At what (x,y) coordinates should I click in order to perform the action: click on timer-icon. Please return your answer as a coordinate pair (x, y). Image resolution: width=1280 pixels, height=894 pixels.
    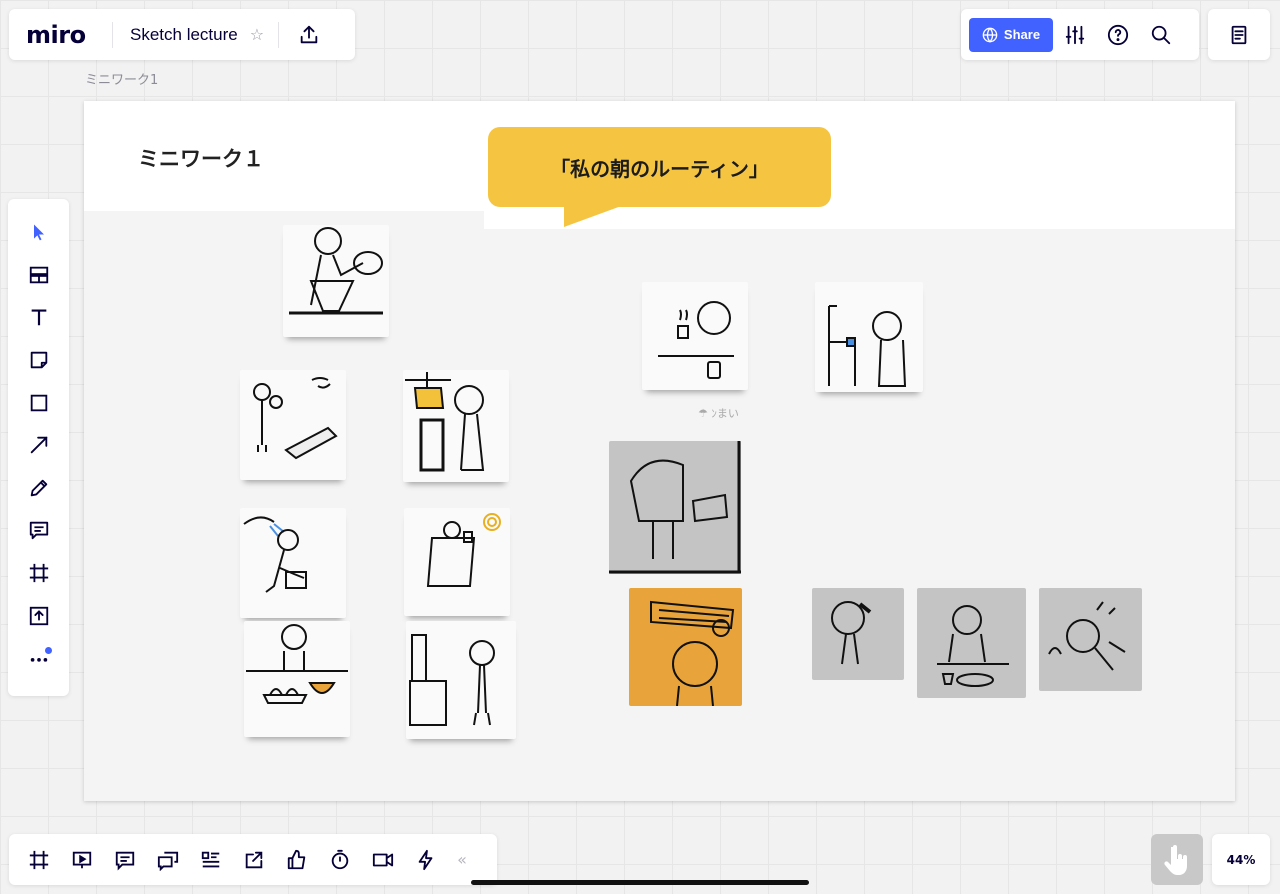
    Looking at the image, I should click on (339, 859).